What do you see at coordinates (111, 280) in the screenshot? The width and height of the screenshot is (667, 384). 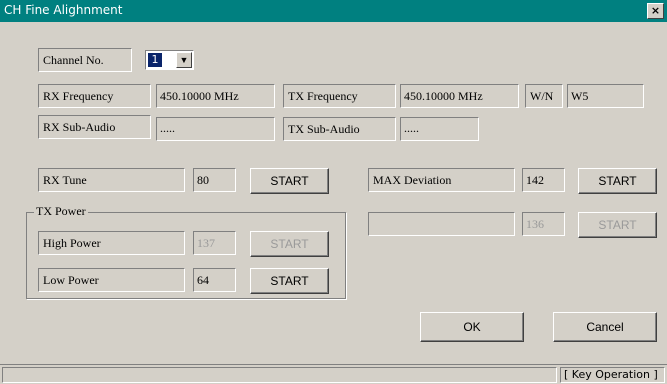 I see `low-power-label: Low Power` at bounding box center [111, 280].